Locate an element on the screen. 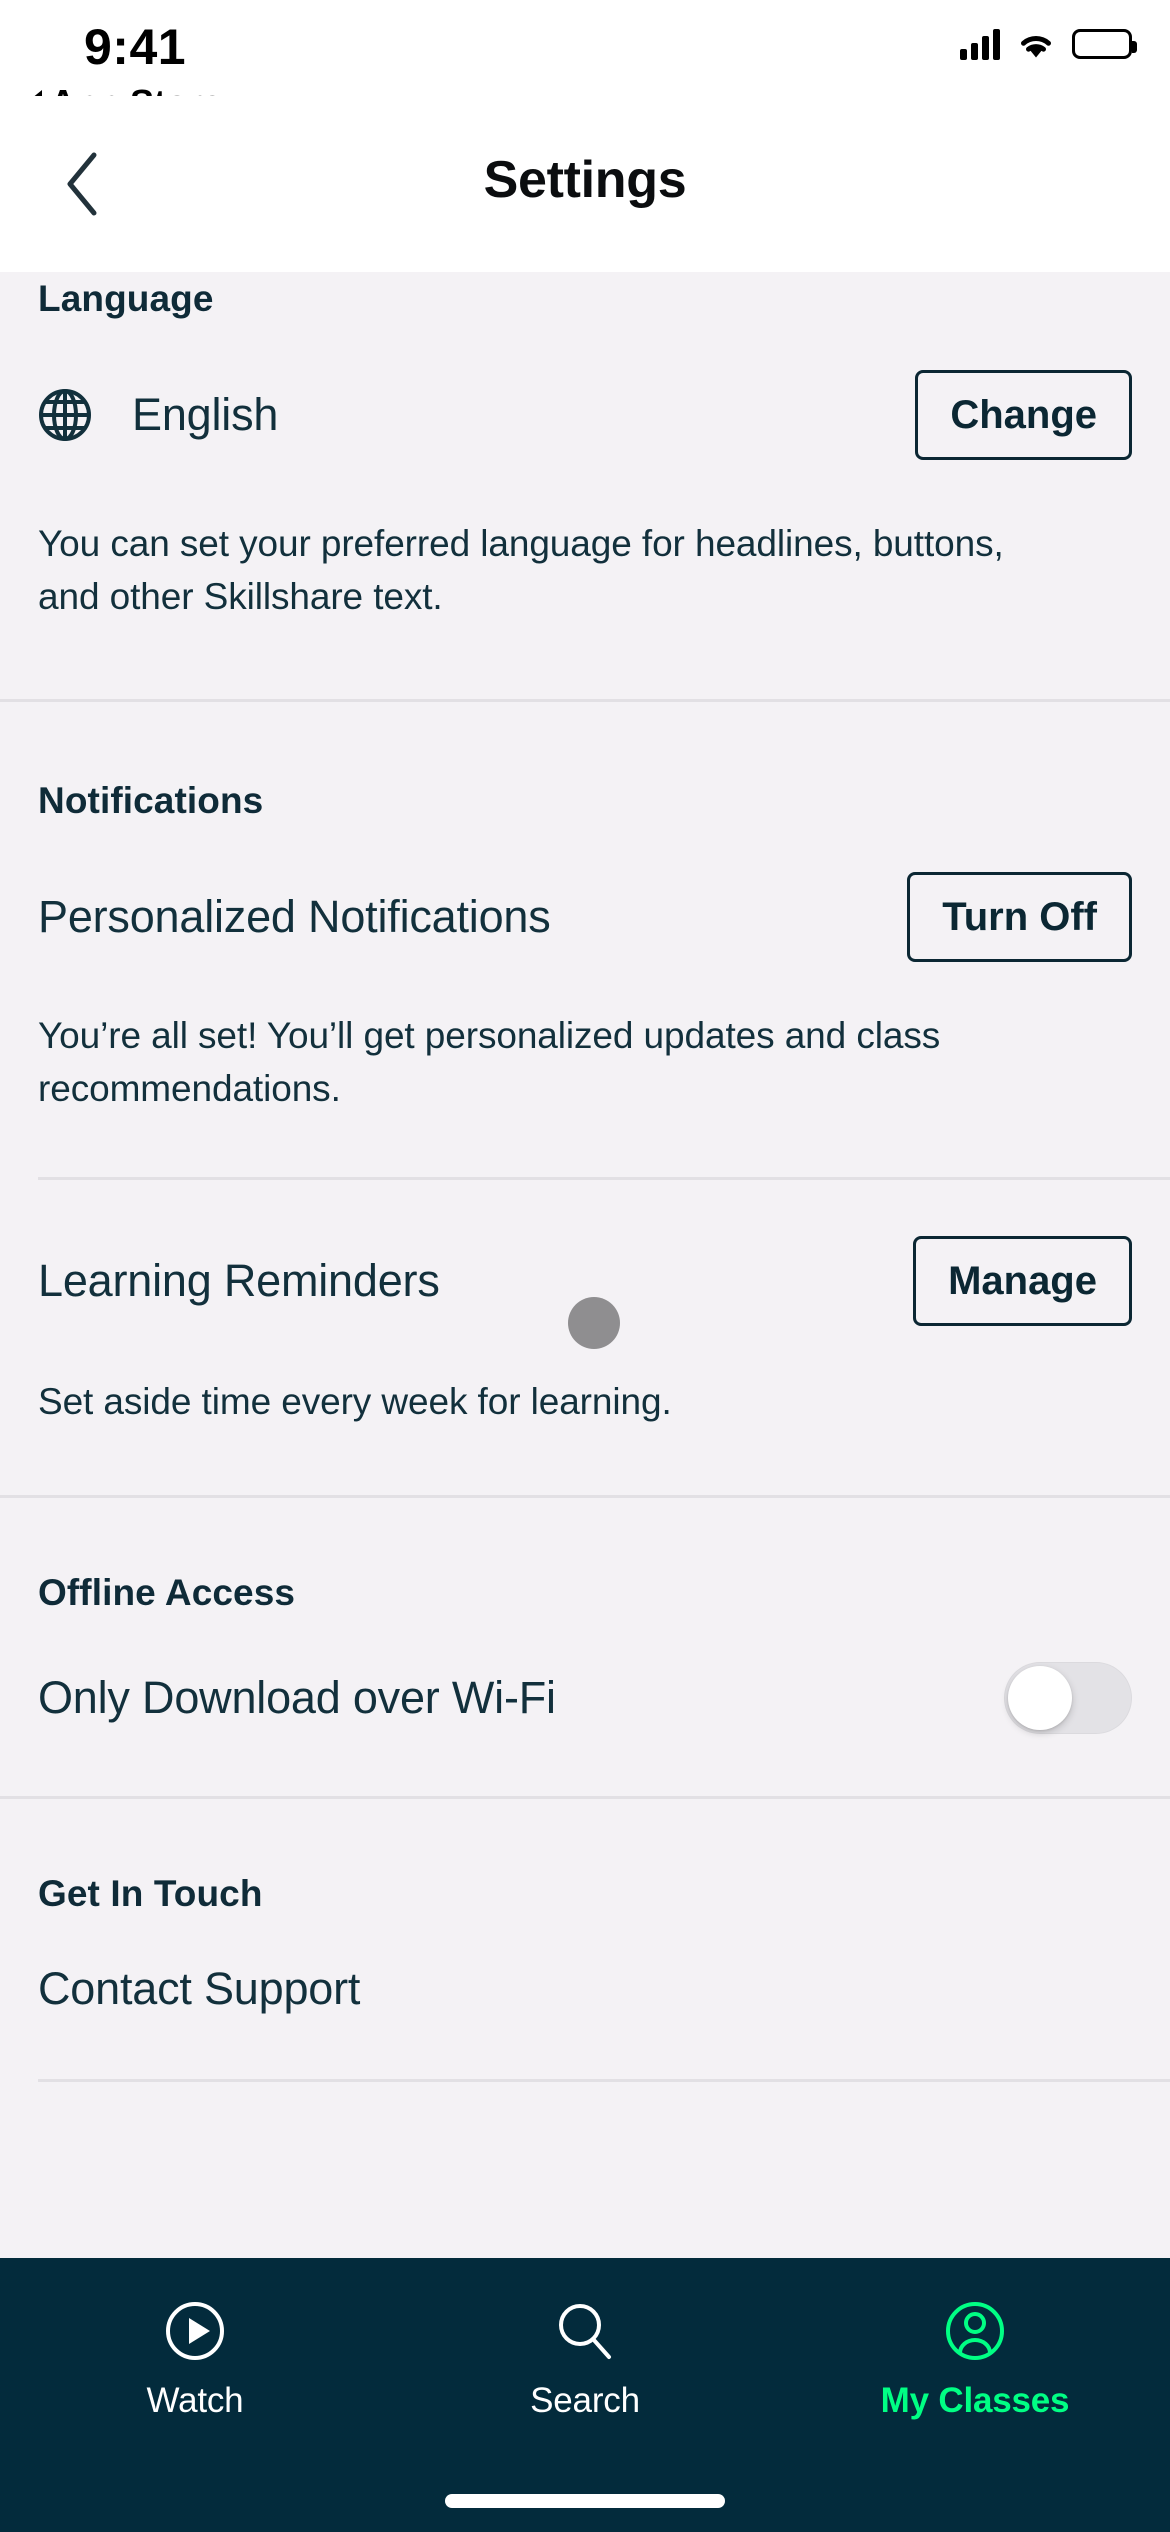  status-bar-indicators is located at coordinates (1048, 44).